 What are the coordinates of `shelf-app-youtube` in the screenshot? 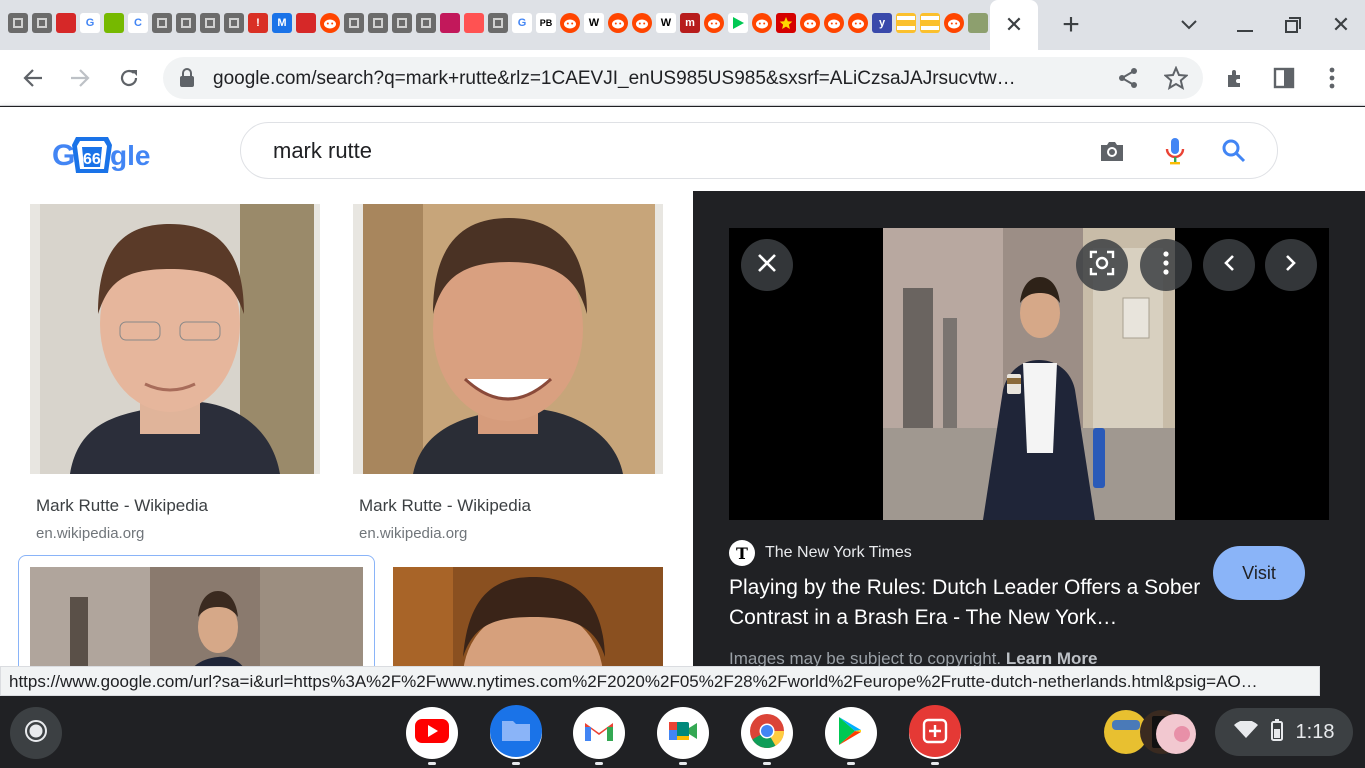 It's located at (432, 736).